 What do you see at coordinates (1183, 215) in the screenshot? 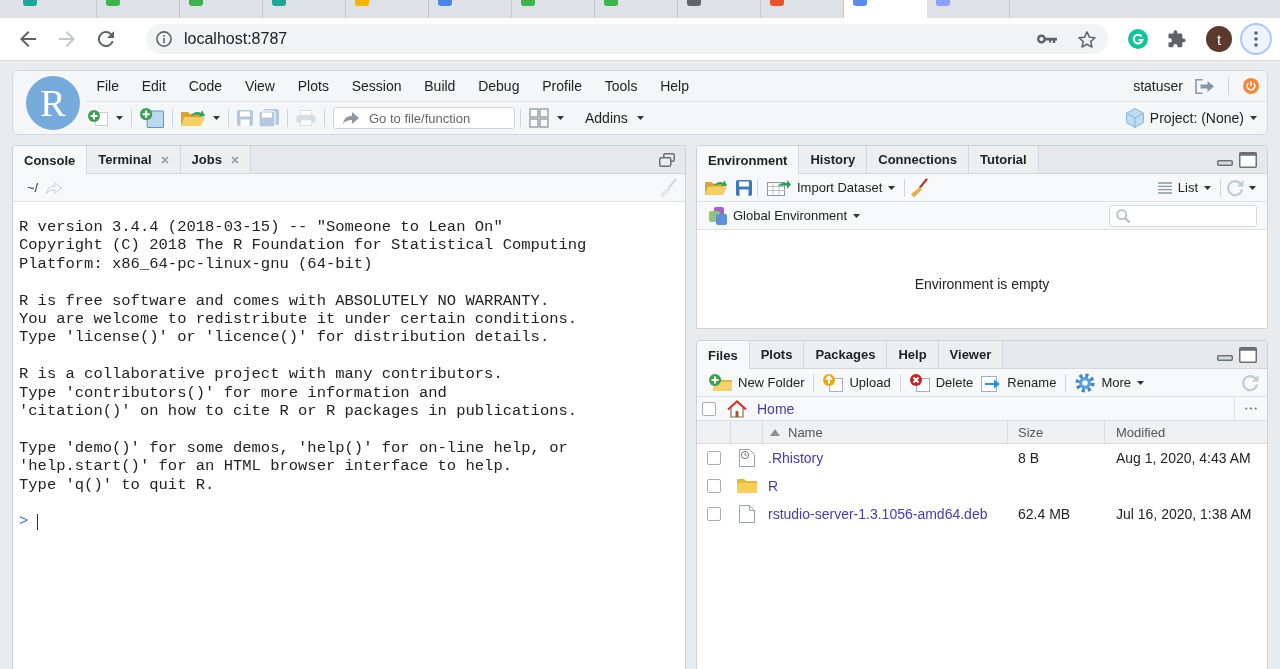
I see `search-field` at bounding box center [1183, 215].